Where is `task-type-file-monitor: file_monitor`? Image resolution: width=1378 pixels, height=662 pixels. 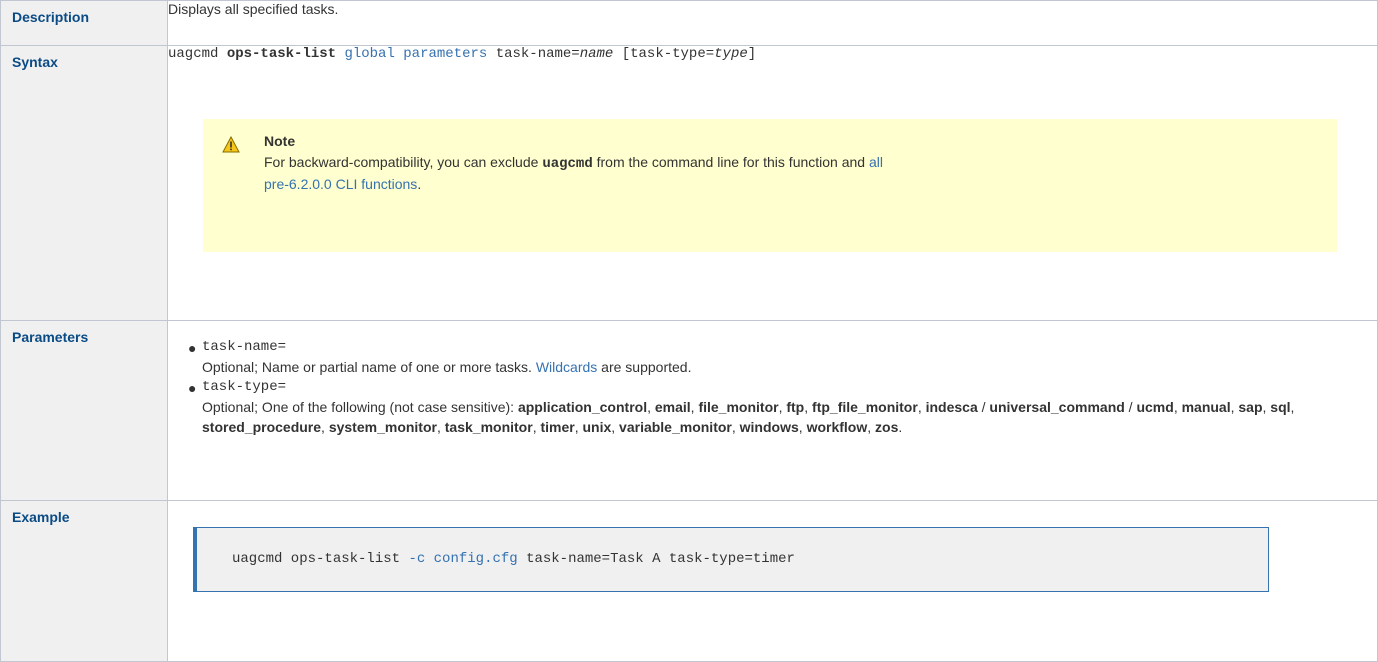 task-type-file-monitor: file_monitor is located at coordinates (738, 407).